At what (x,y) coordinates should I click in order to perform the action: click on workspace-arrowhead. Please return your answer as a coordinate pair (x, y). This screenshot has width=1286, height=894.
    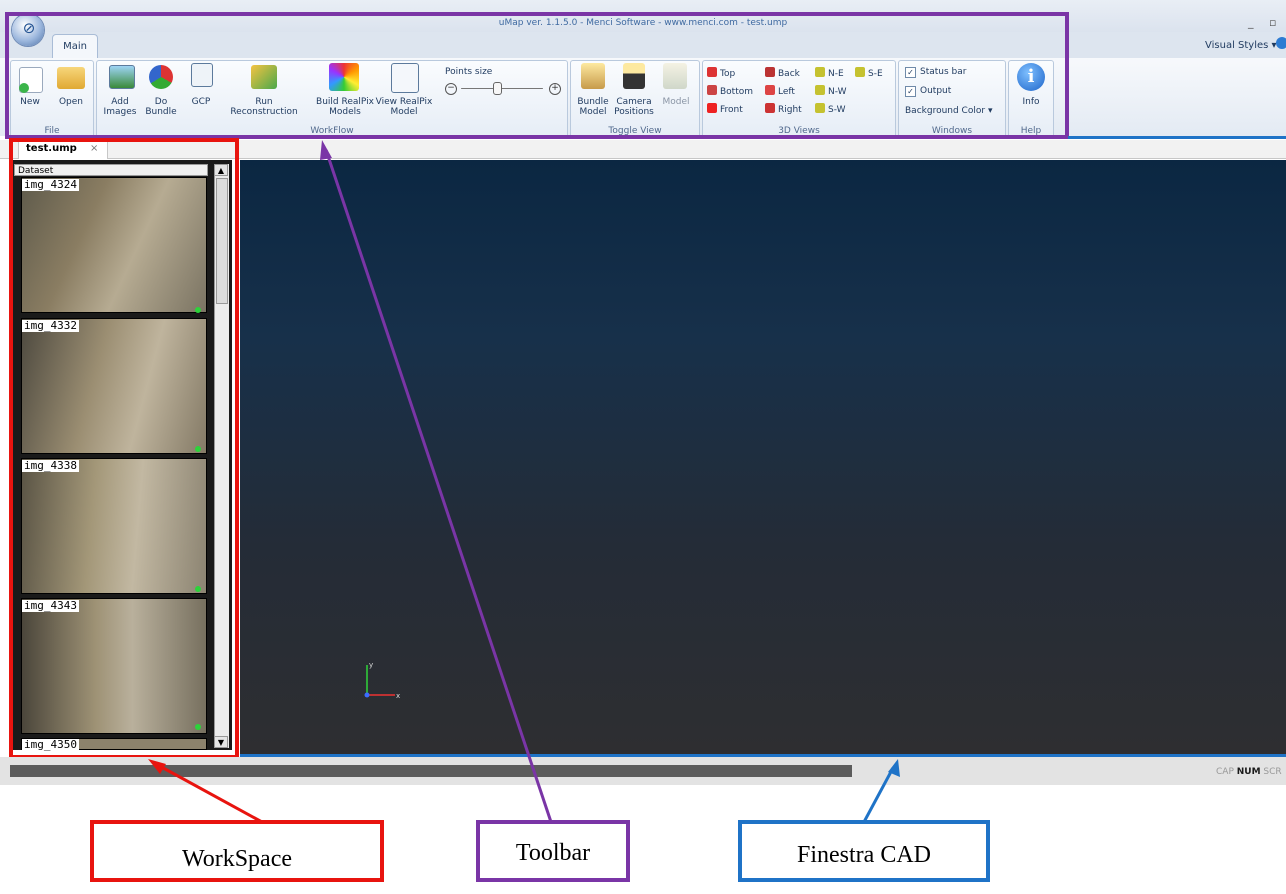
    Looking at the image, I should click on (157, 766).